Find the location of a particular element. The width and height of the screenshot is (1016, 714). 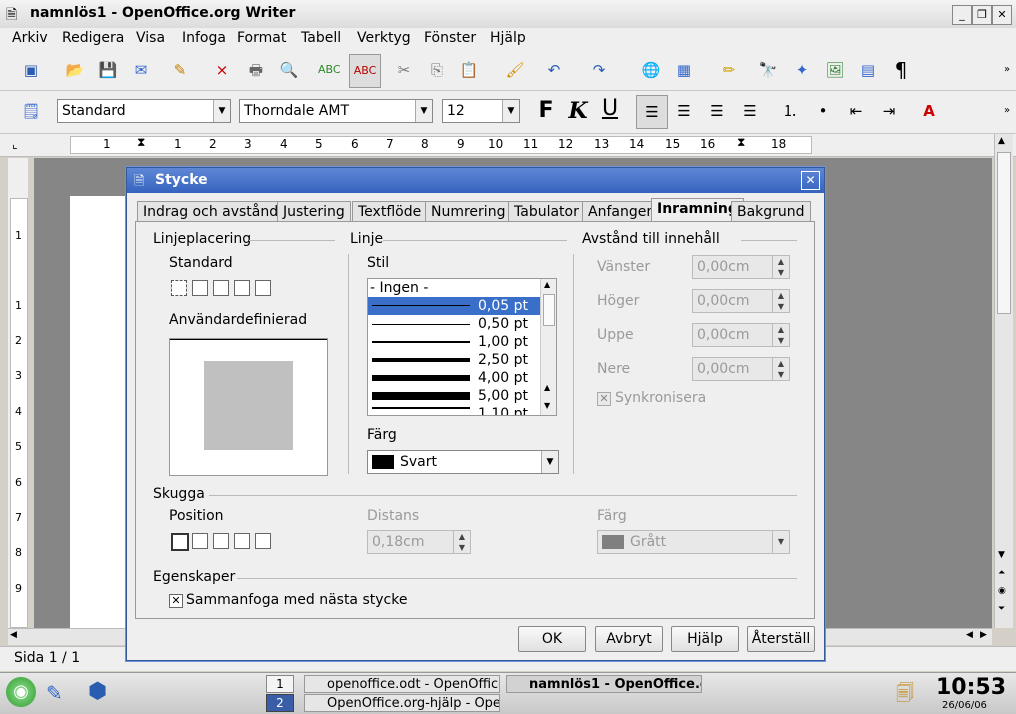

launcher-icon: ✎ is located at coordinates (54, 693).